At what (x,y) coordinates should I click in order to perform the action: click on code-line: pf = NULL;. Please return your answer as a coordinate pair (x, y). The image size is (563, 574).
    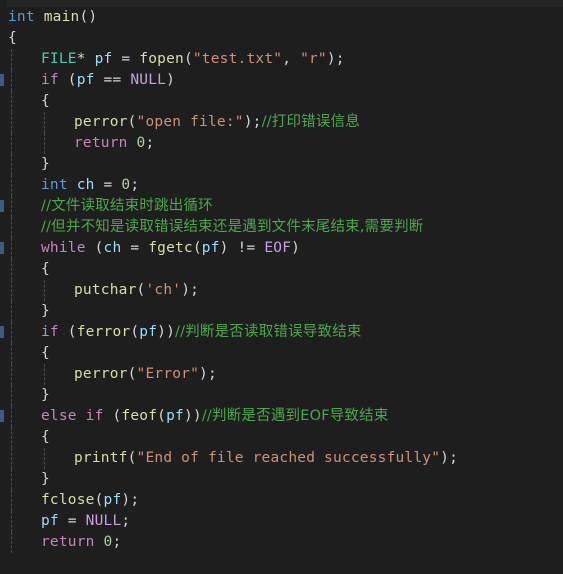
    Looking at the image, I should click on (284, 521).